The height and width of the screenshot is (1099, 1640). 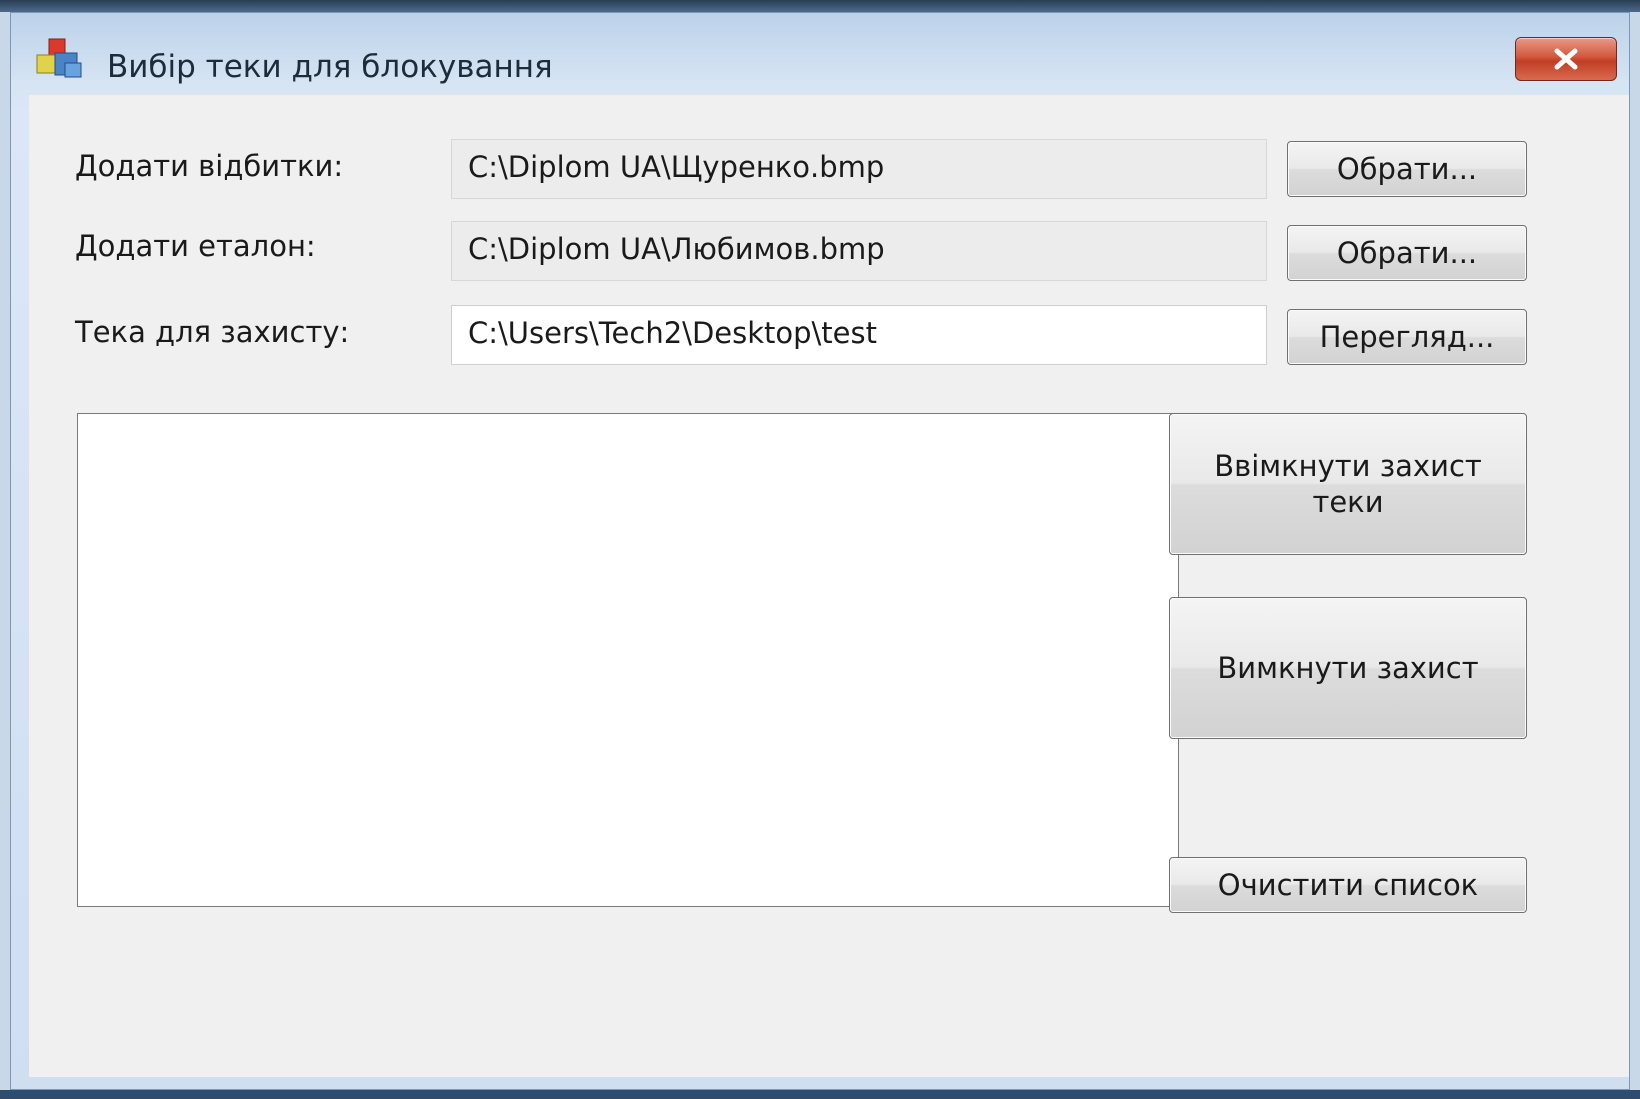 What do you see at coordinates (209, 166) in the screenshot?
I see `prints-label: Додати відбитки:` at bounding box center [209, 166].